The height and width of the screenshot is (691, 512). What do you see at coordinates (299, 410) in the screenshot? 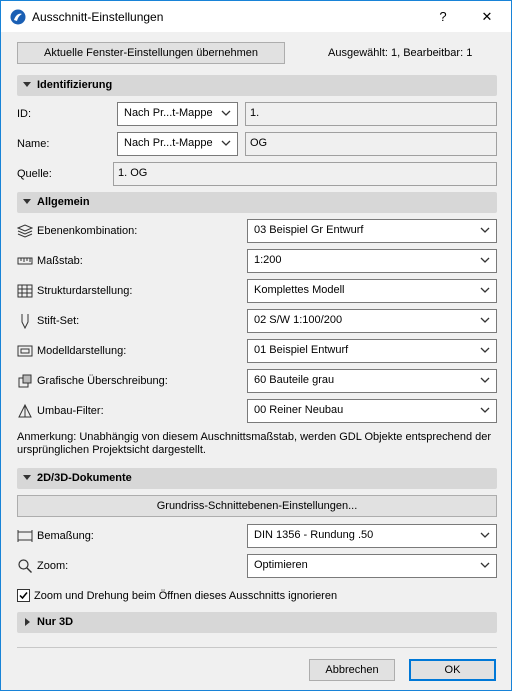
I see `renovation-filter-value: 00 Reiner Neubau` at bounding box center [299, 410].